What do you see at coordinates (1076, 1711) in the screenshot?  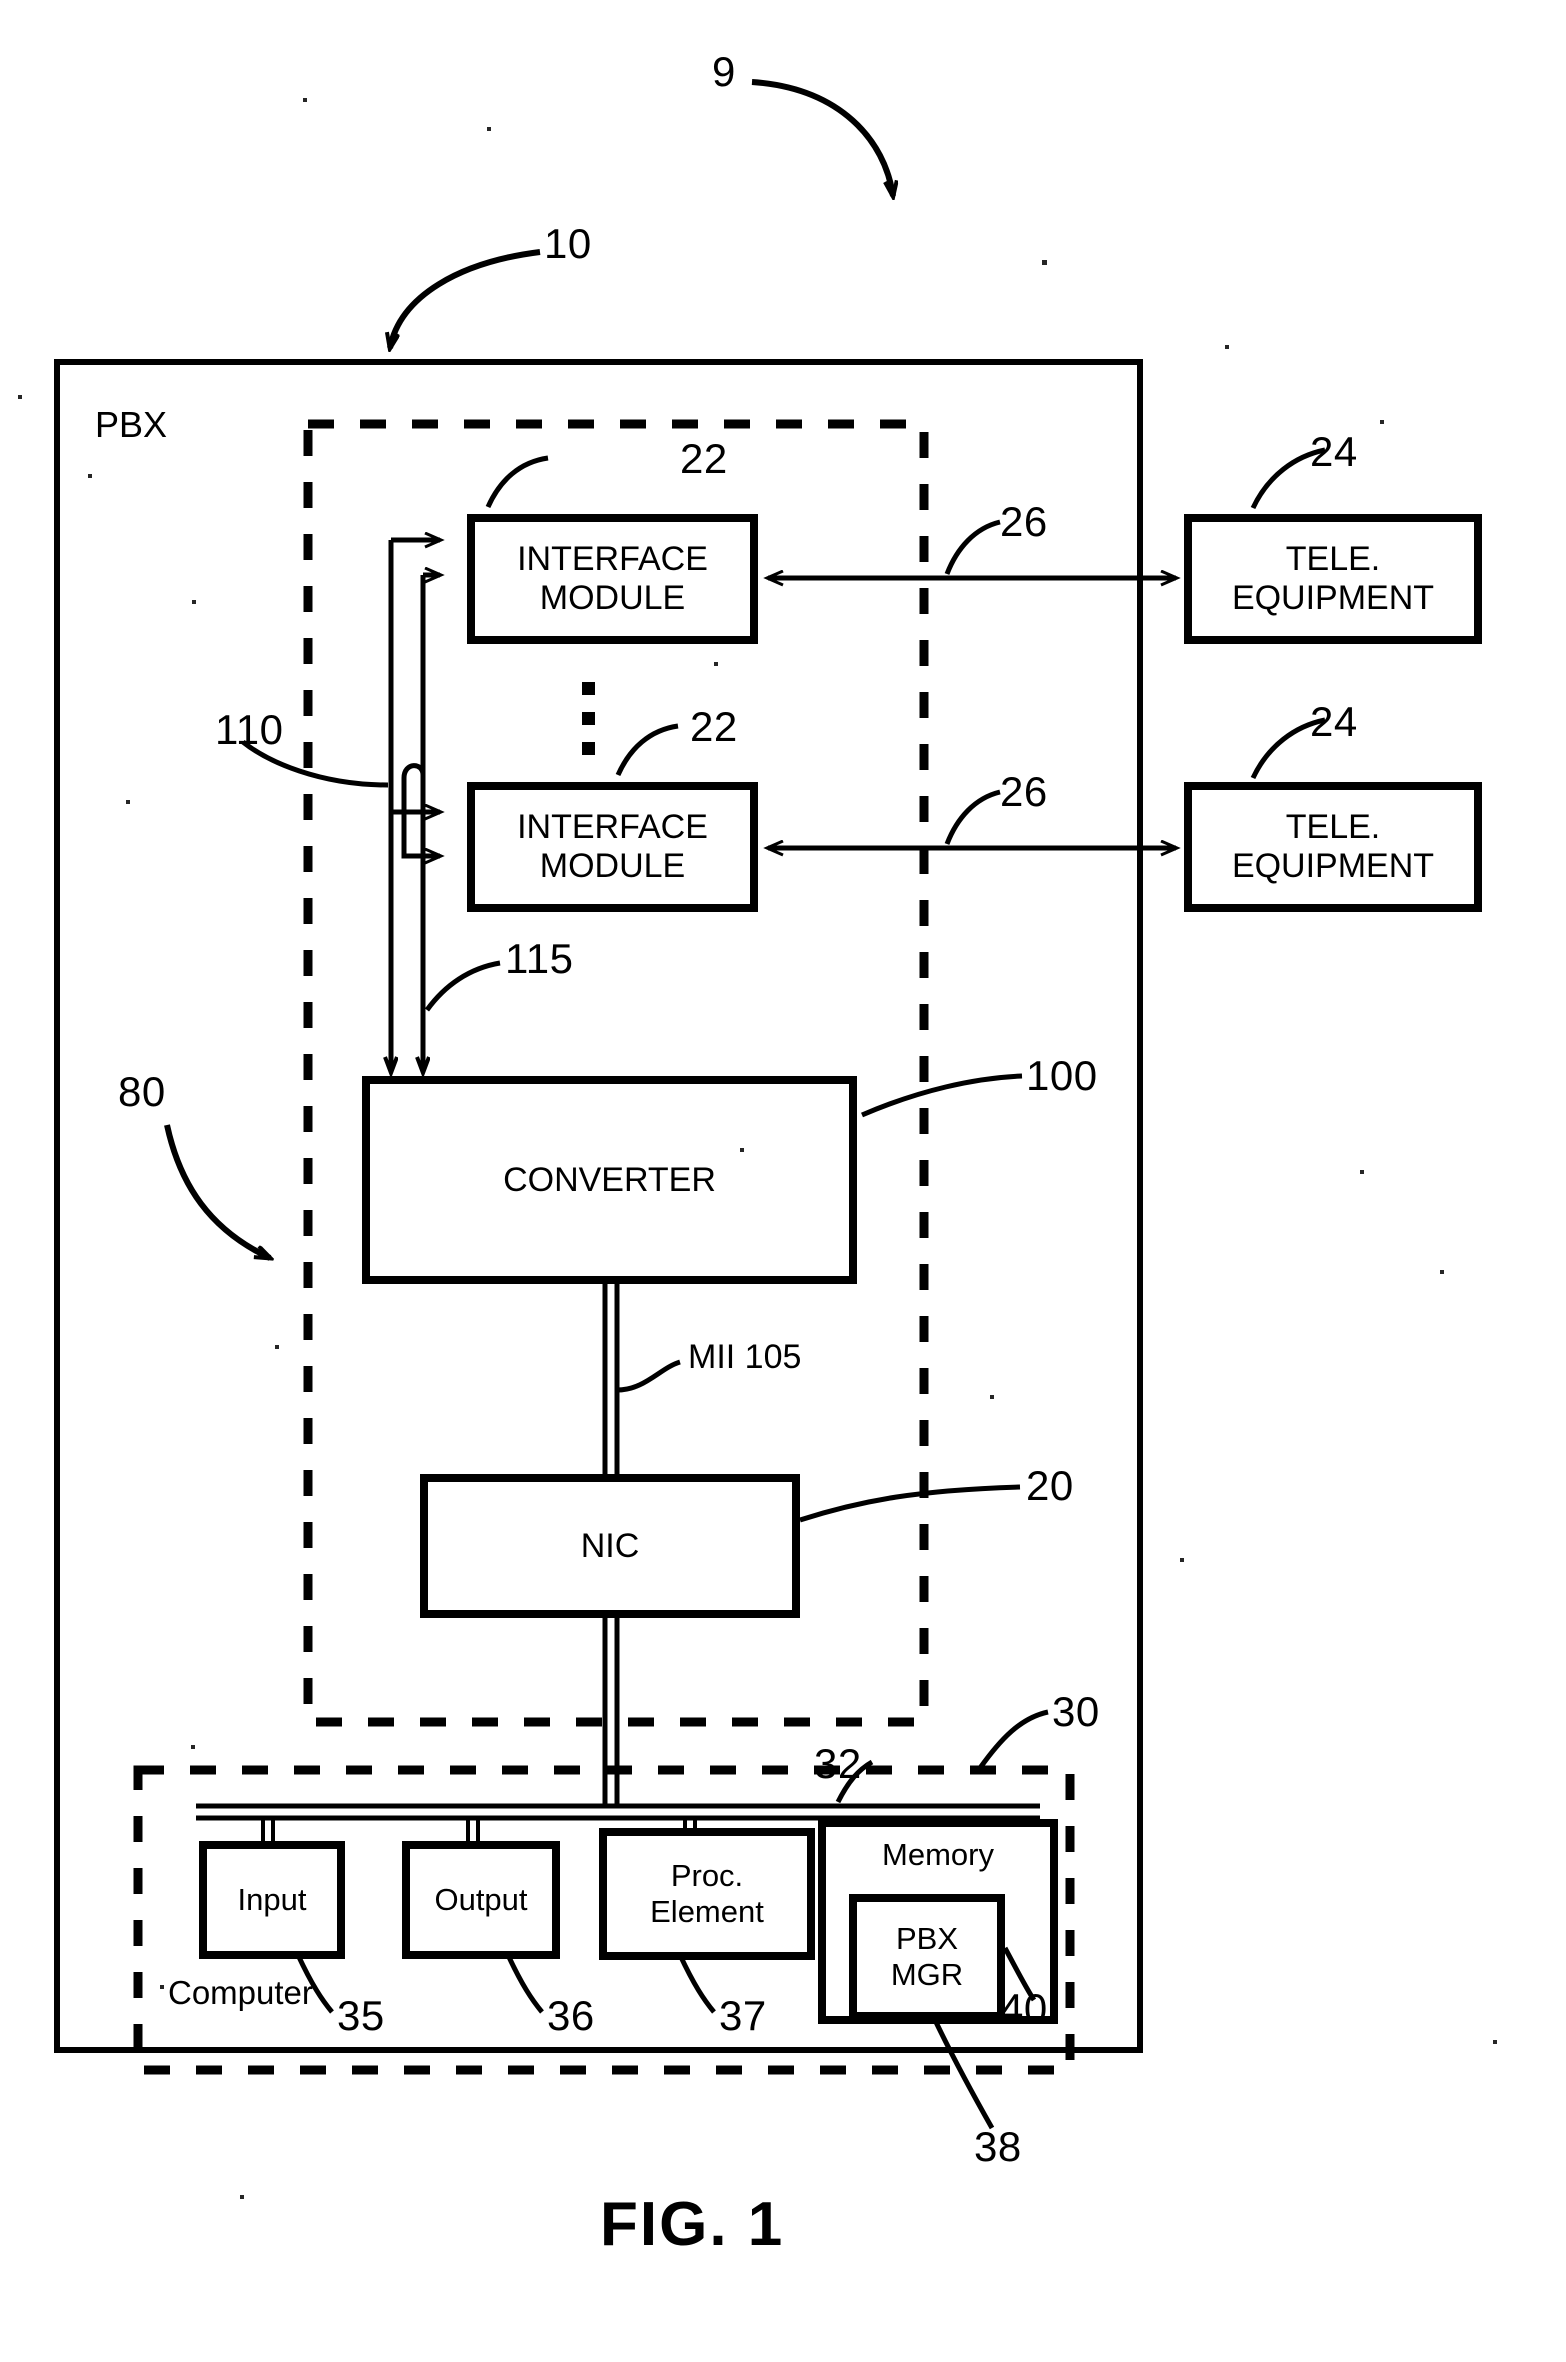 I see `ref-30: 30` at bounding box center [1076, 1711].